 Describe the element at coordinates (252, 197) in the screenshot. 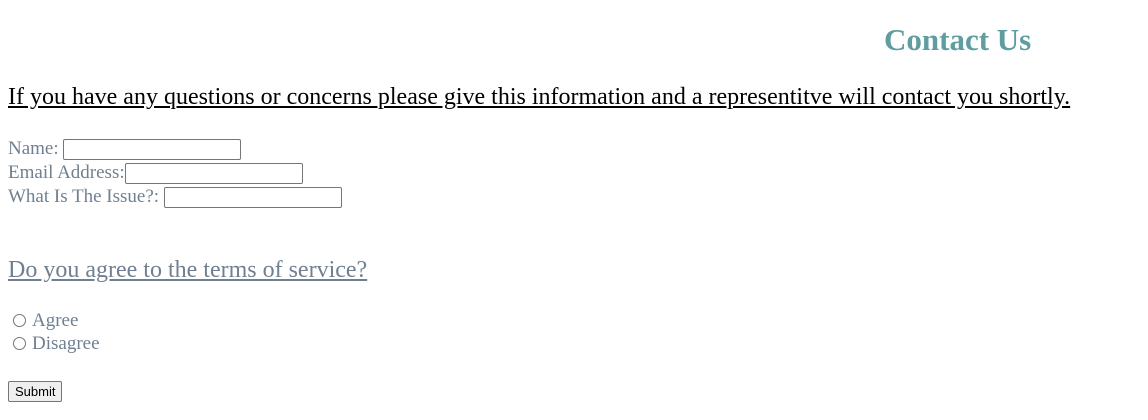

I see `issue-input` at that location.